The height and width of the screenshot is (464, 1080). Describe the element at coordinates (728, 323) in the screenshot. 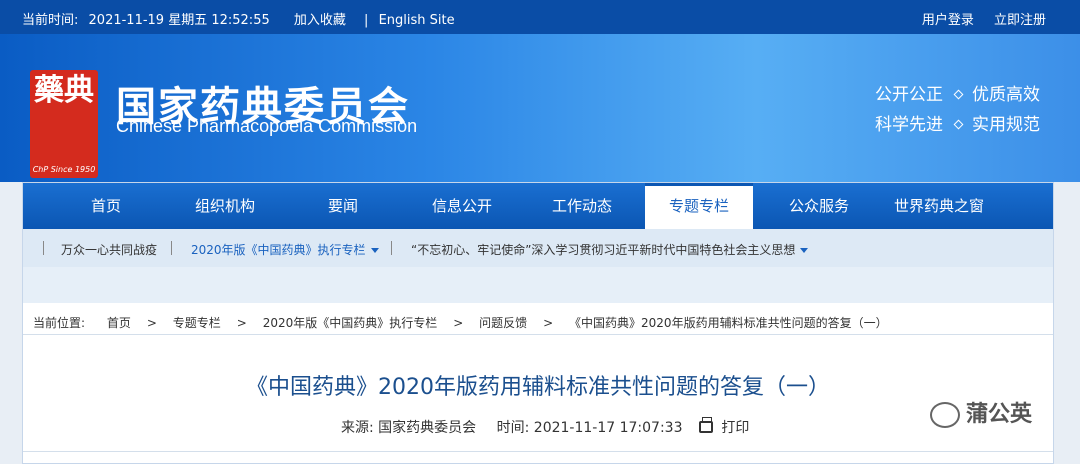

I see `breadcrumb-current: 《中国药典》2020年版药用辅料标准共性问题的答复（一）` at that location.